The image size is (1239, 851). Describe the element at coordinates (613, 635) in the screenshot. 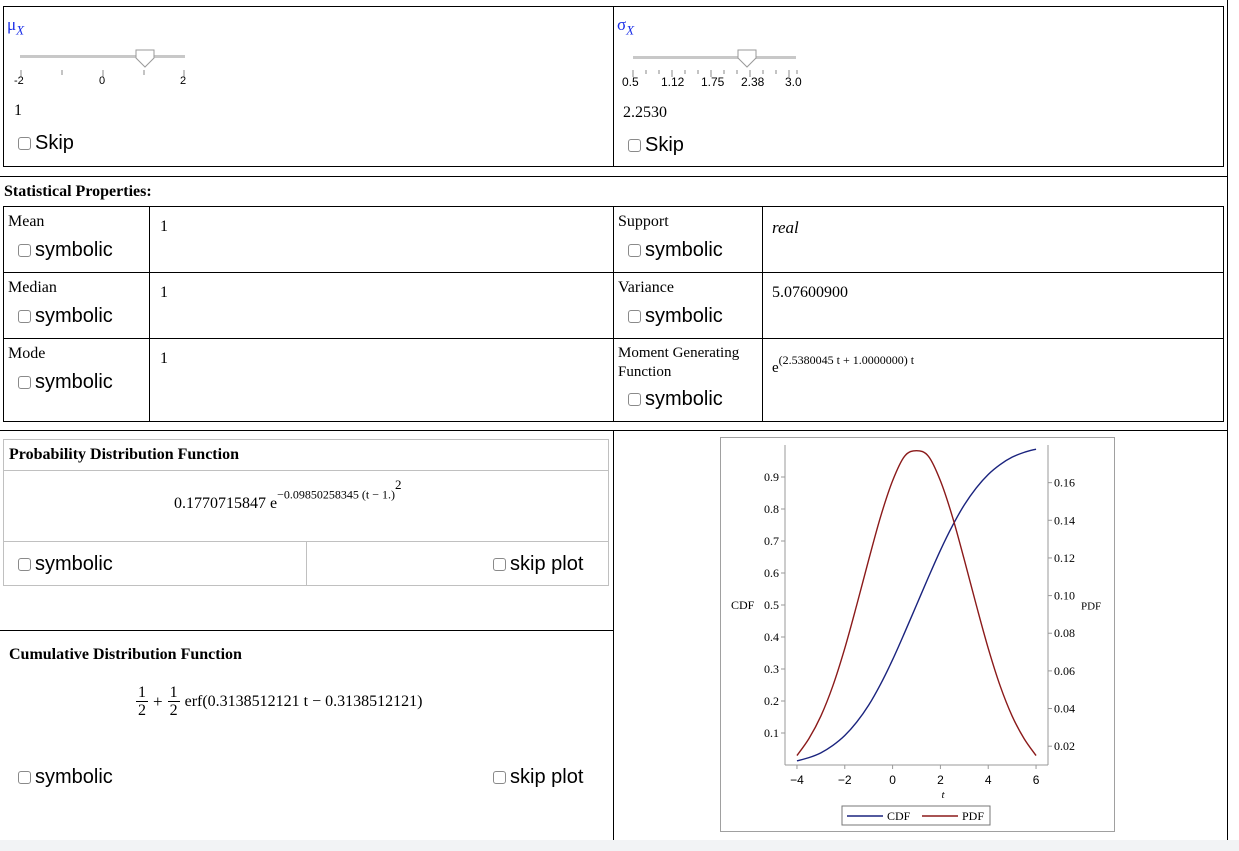

I see `lower-column-divider` at that location.